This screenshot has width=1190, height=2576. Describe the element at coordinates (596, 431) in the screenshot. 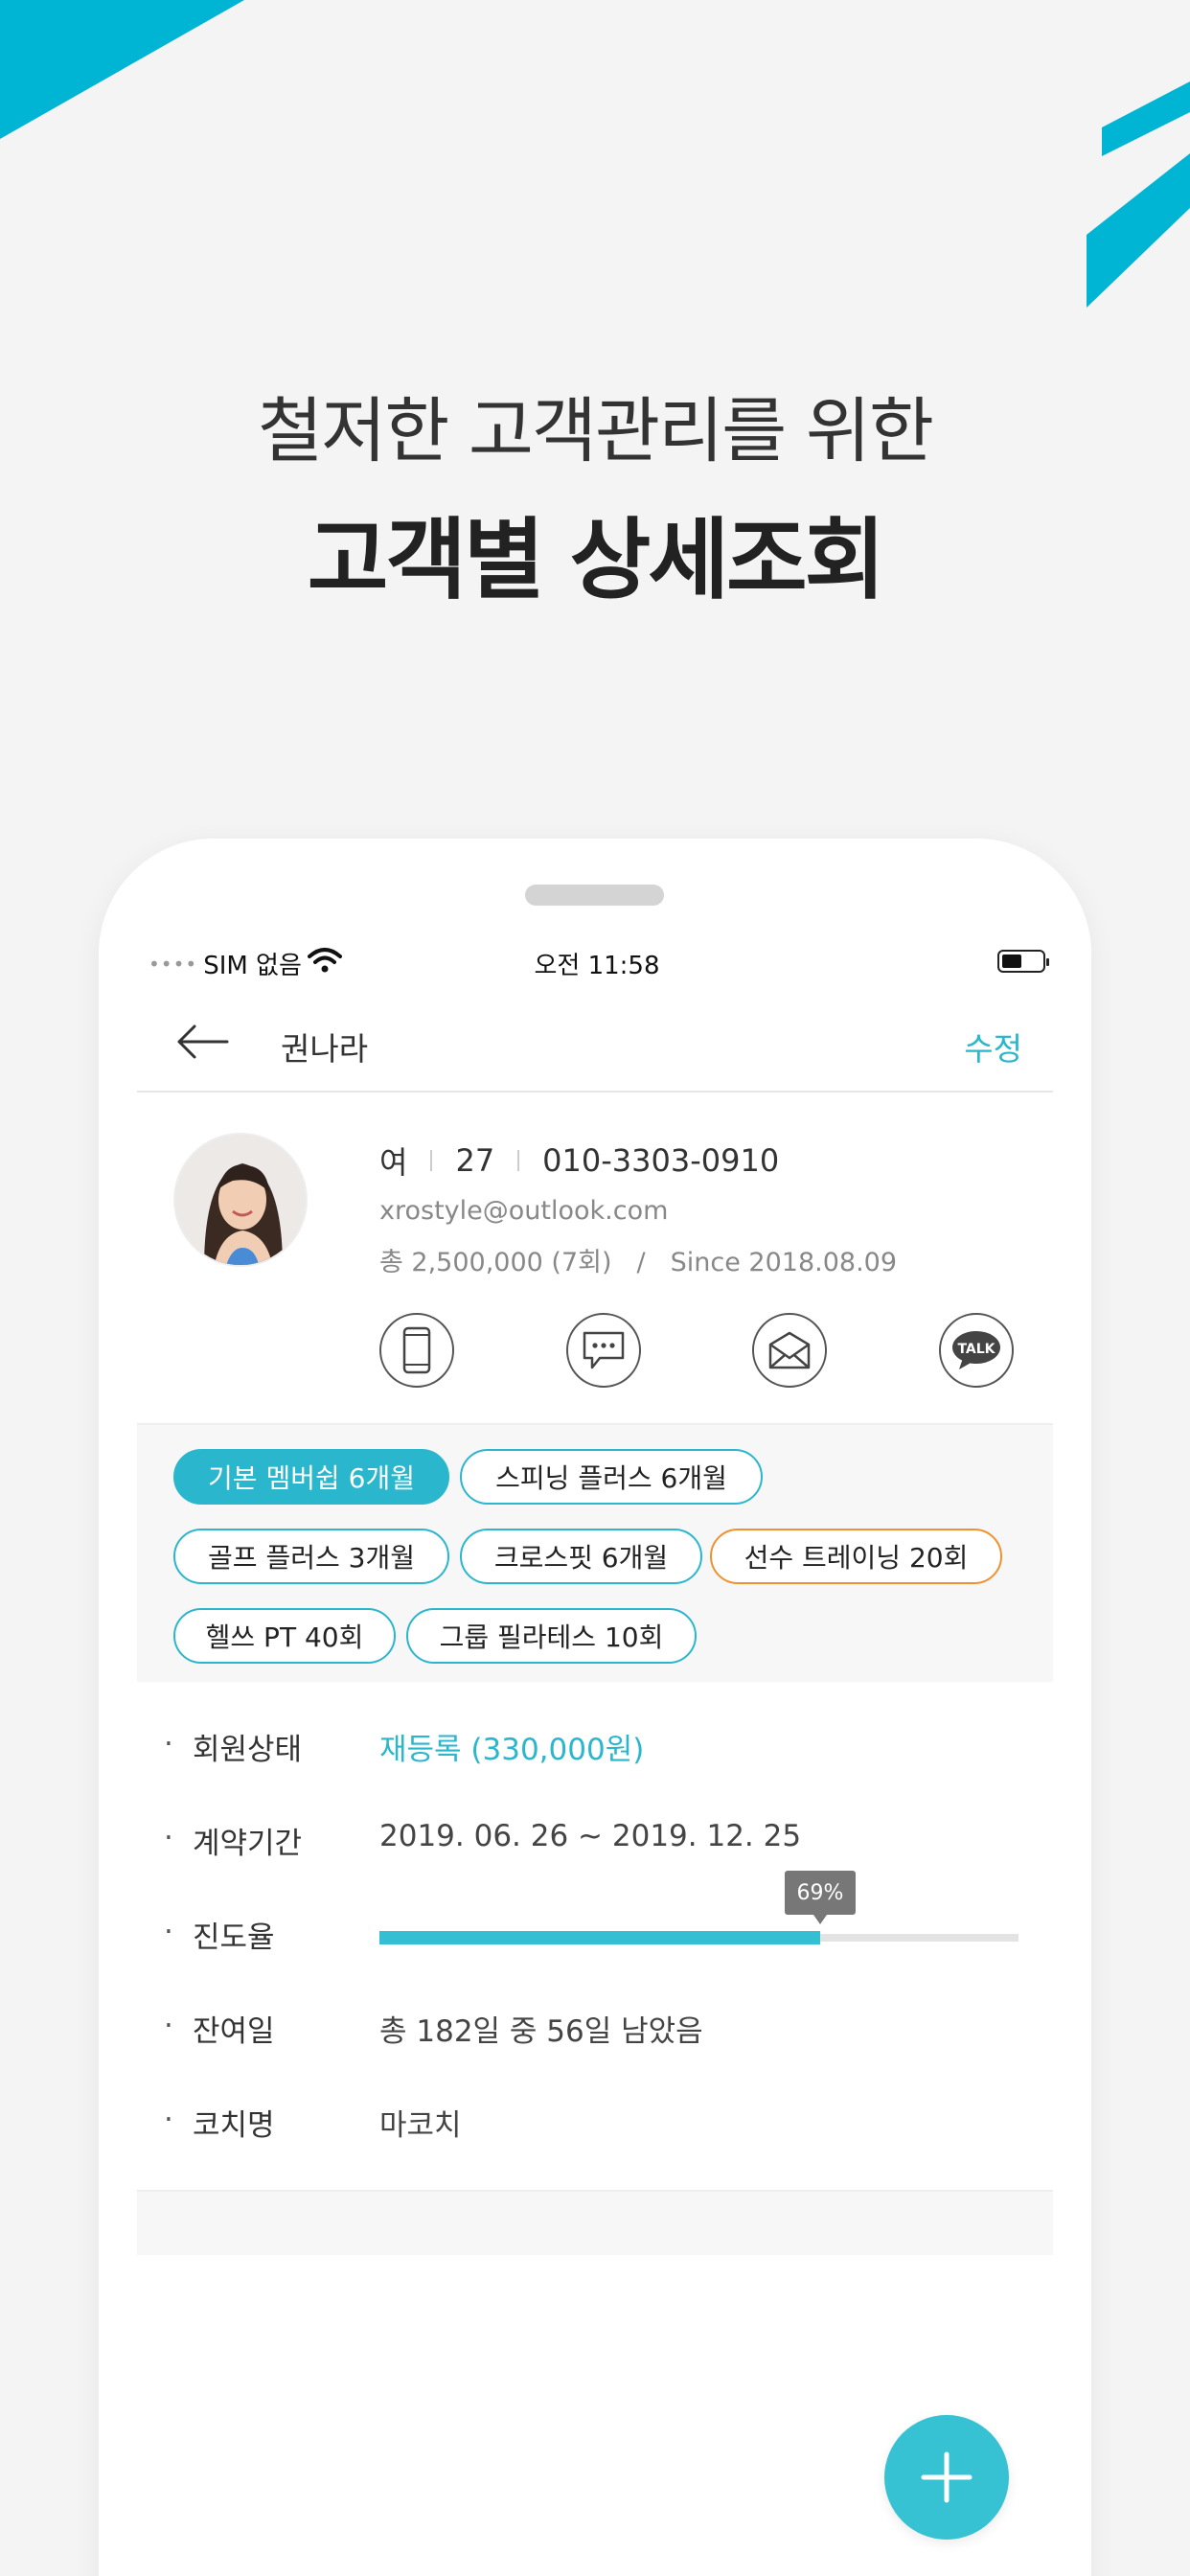

I see `headline-subtitle: 철저한 고객관리를 위한` at that location.